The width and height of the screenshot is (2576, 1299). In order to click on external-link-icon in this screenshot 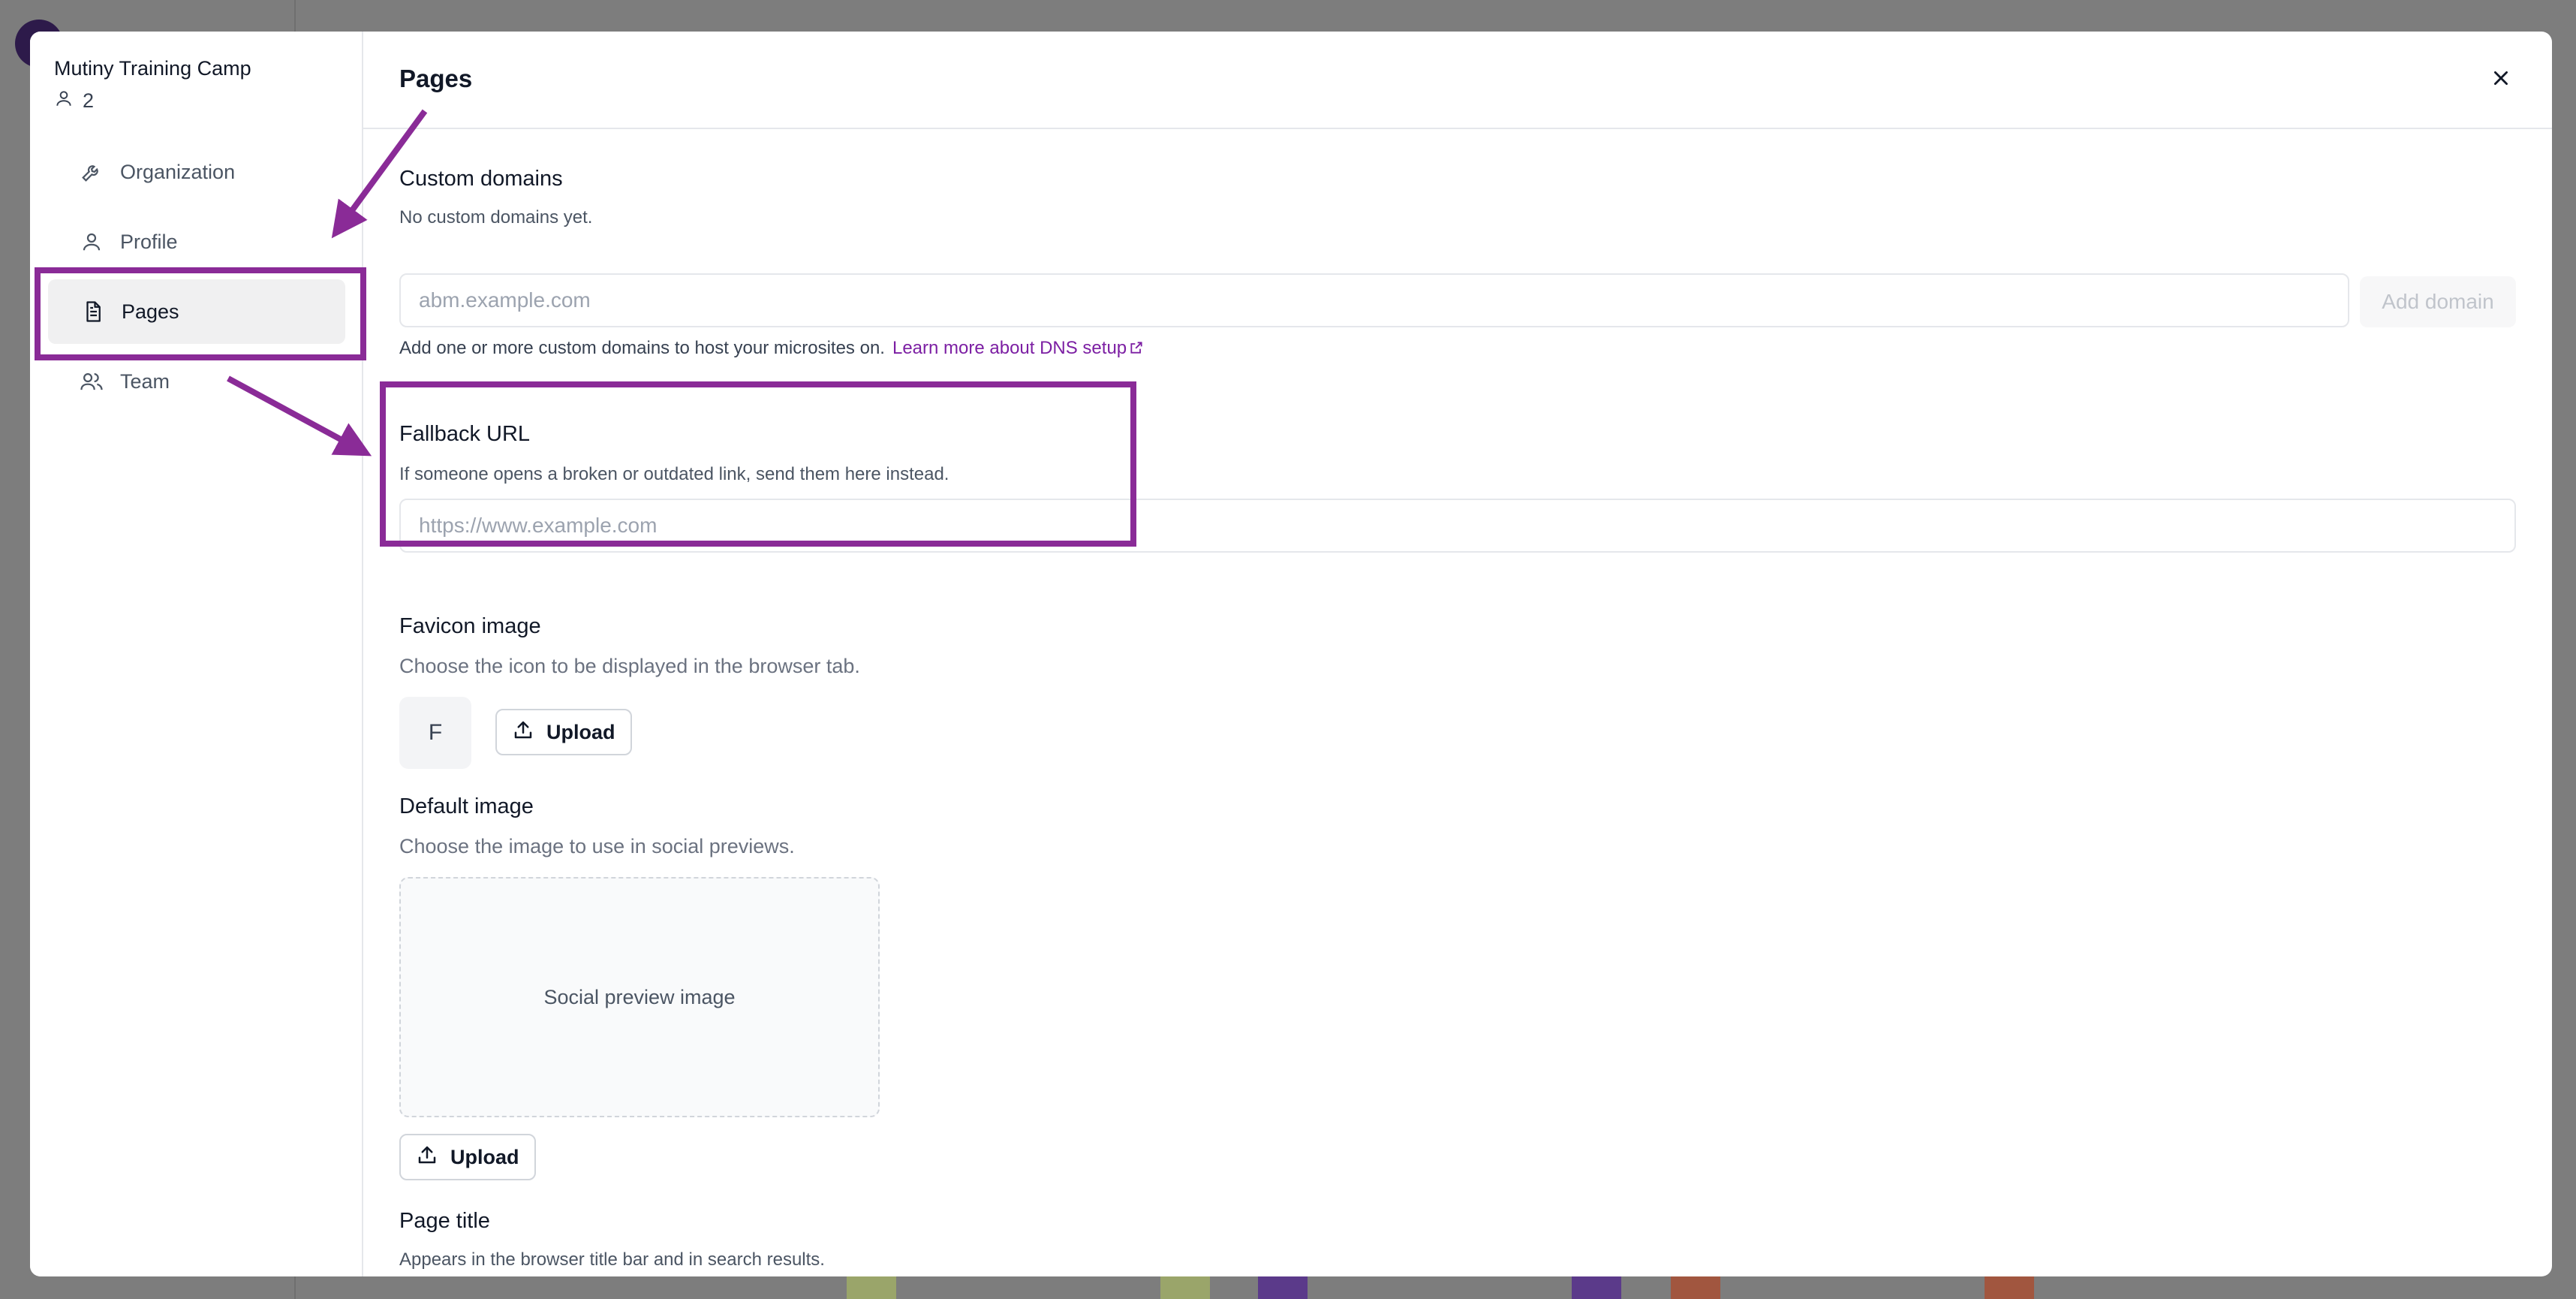, I will do `click(1135, 348)`.